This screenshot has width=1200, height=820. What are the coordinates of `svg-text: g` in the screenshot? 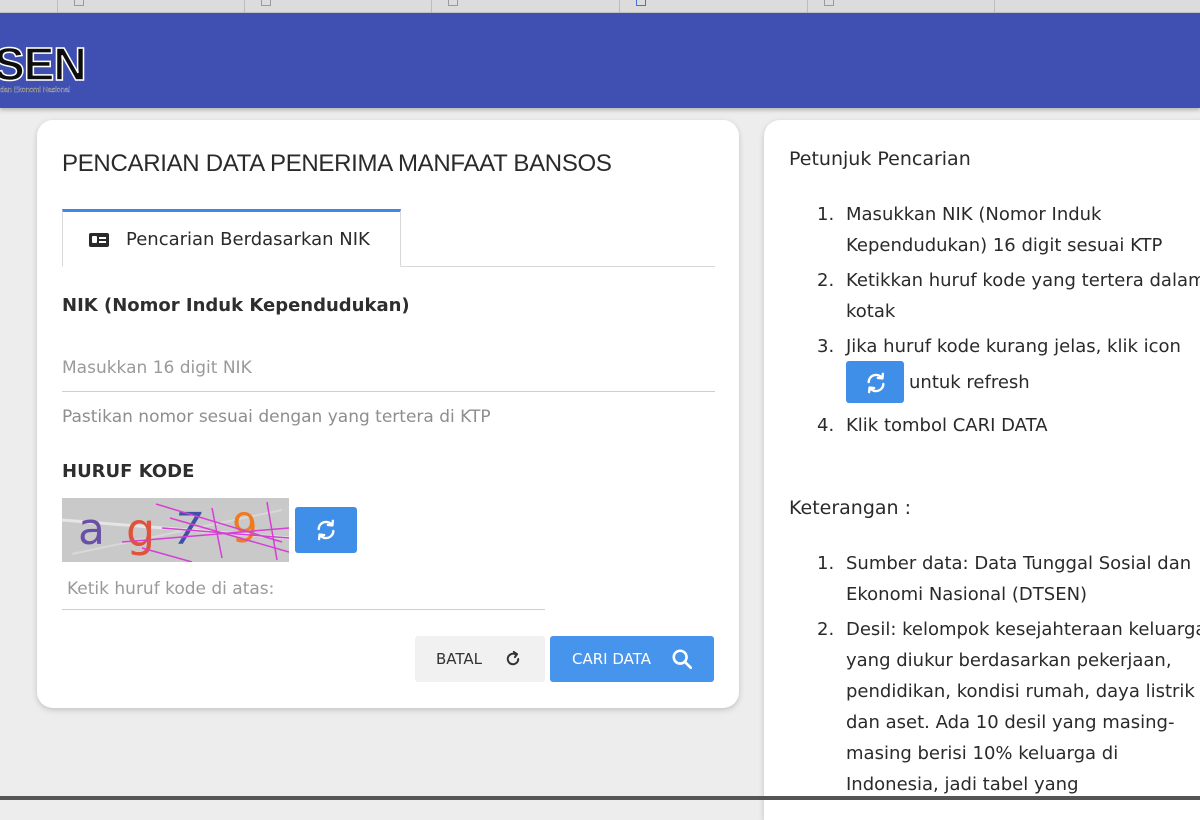 It's located at (140, 530).